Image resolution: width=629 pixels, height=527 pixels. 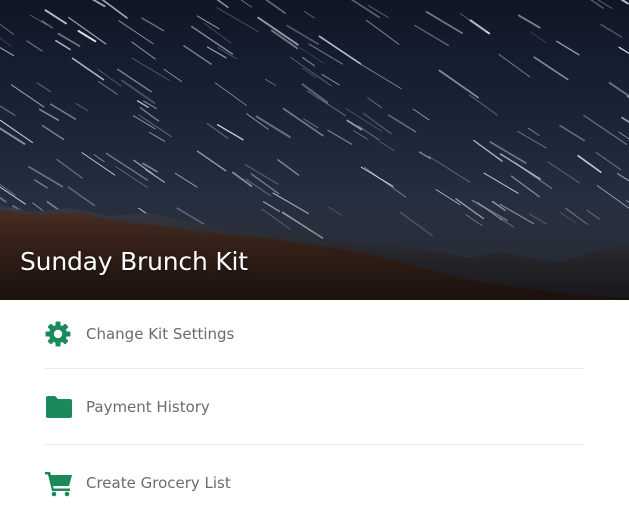 I want to click on payment-history-item: Payment History, so click(x=314, y=407).